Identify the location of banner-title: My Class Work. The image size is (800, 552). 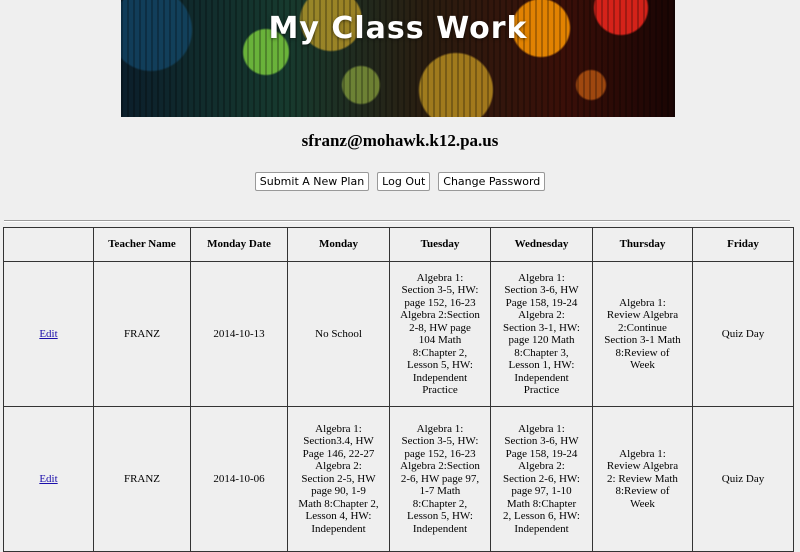
(398, 28).